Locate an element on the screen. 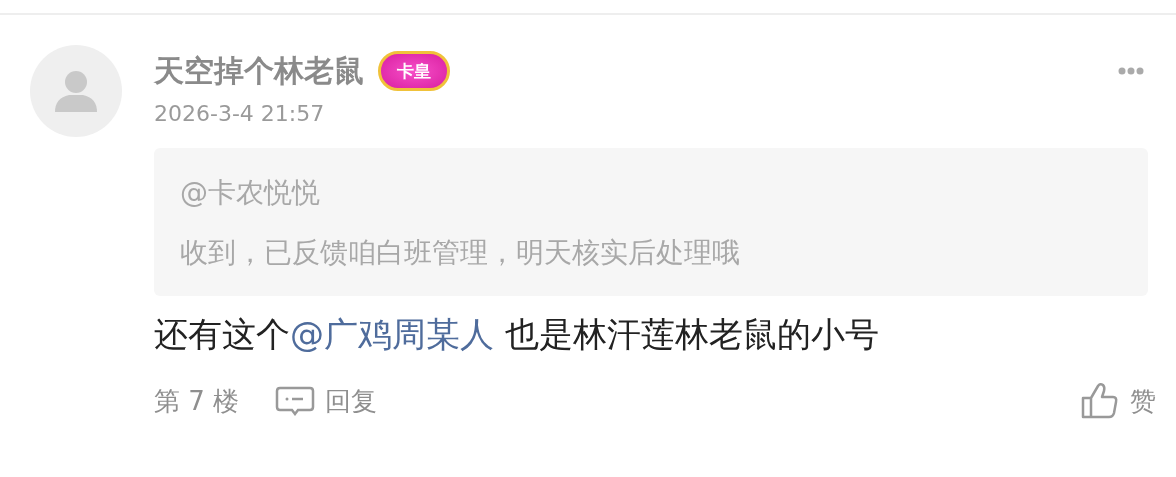 The width and height of the screenshot is (1176, 477). quoted-user: @卡农悦悦 is located at coordinates (250, 193).